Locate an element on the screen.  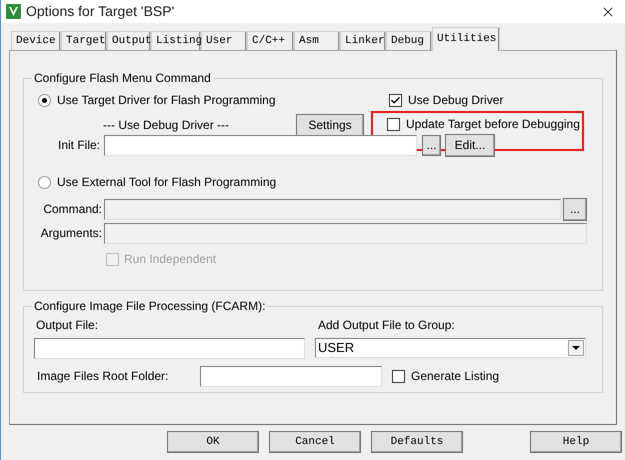
tab: Debug is located at coordinates (409, 40).